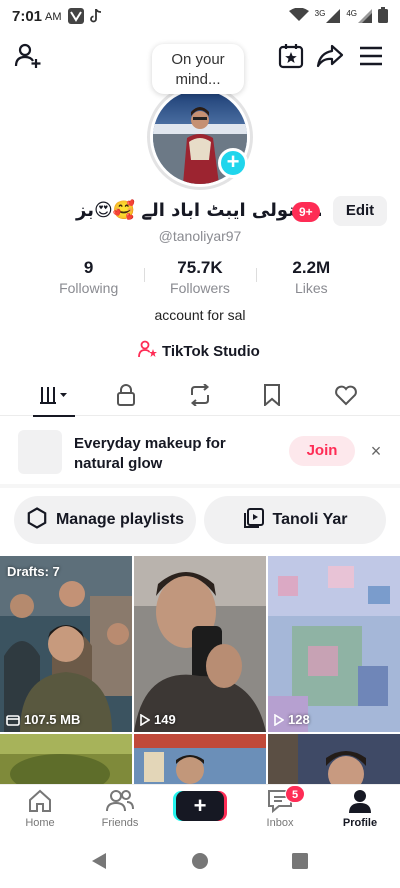 The width and height of the screenshot is (400, 888). I want to click on close-icon: ×, so click(376, 451).